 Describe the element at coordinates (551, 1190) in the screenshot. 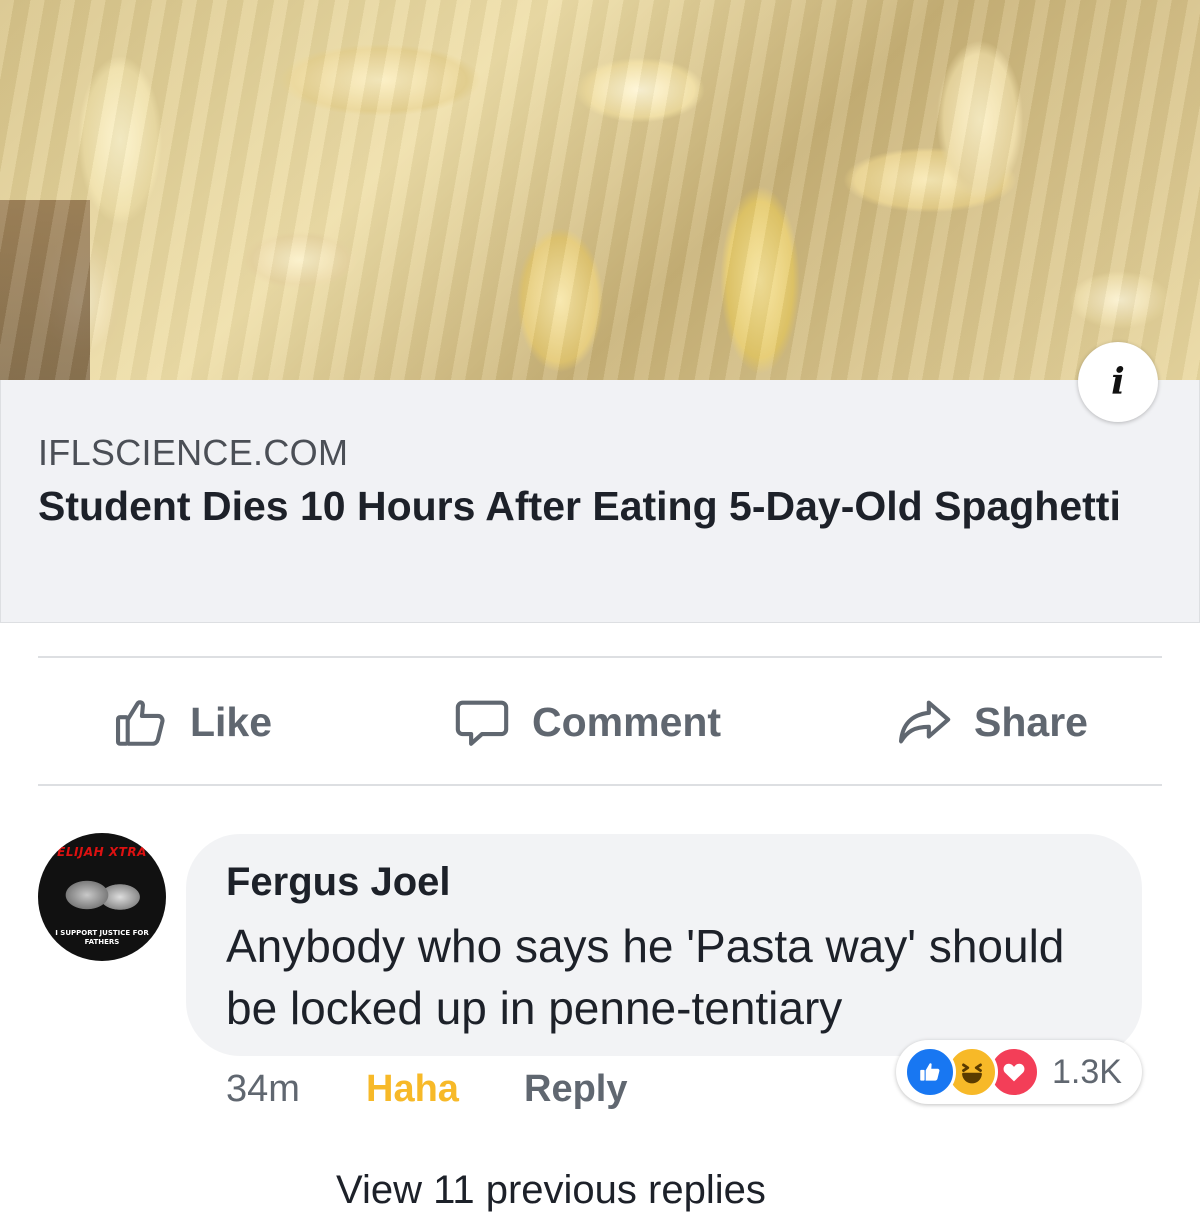

I see `view-previous-replies-link: View 11 previous replies` at that location.